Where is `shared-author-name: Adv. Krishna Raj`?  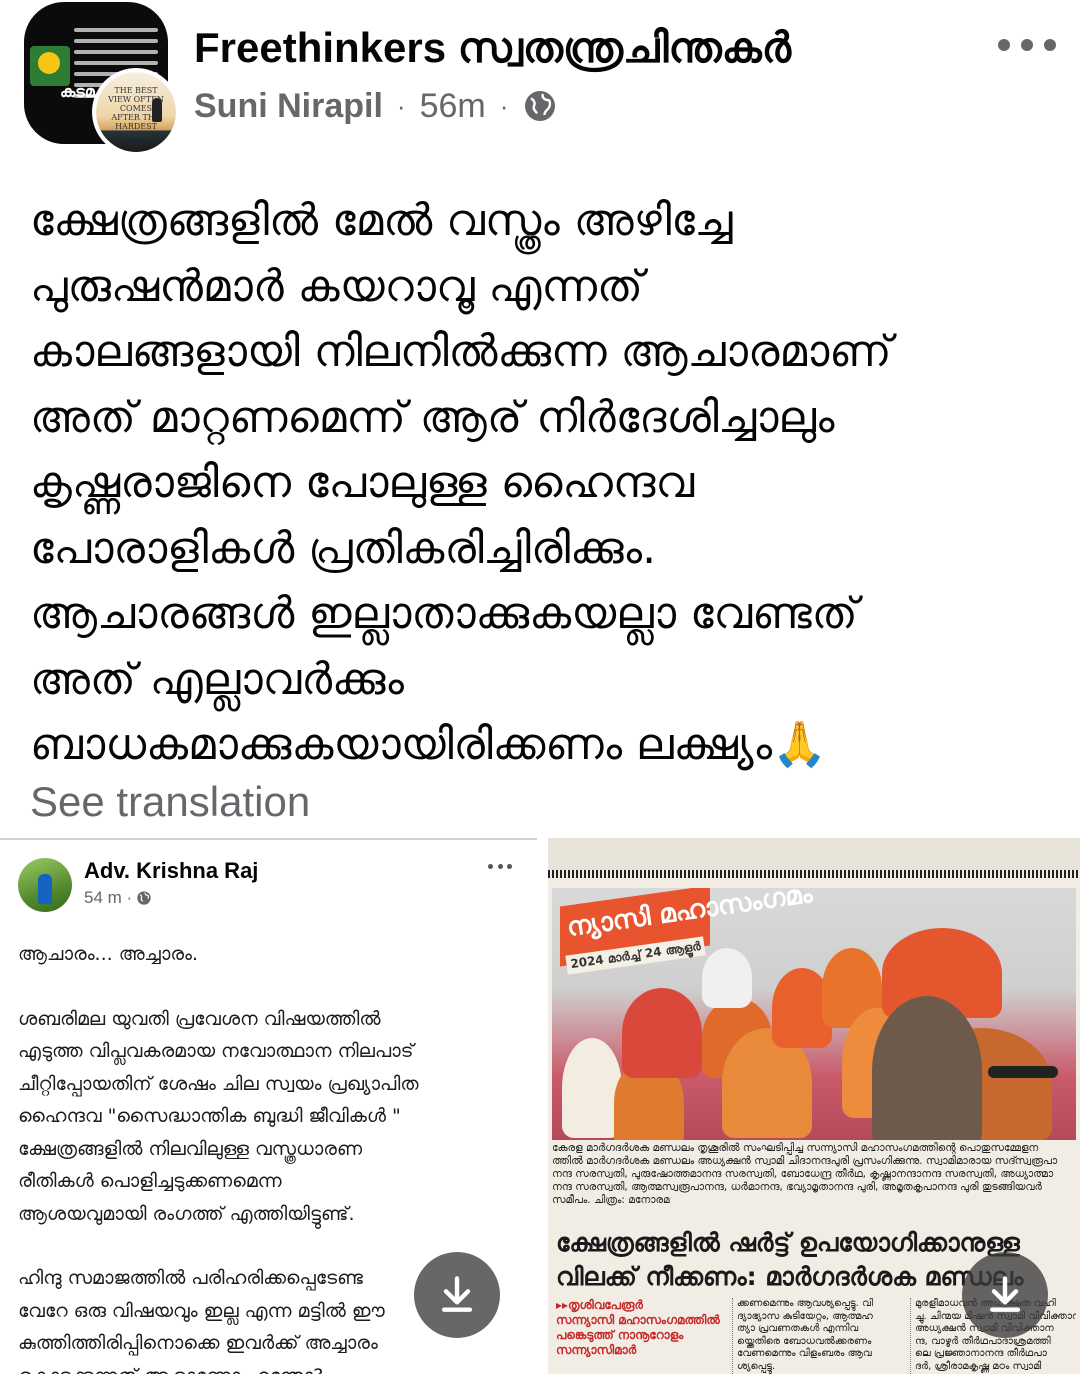 shared-author-name: Adv. Krishna Raj is located at coordinates (171, 870).